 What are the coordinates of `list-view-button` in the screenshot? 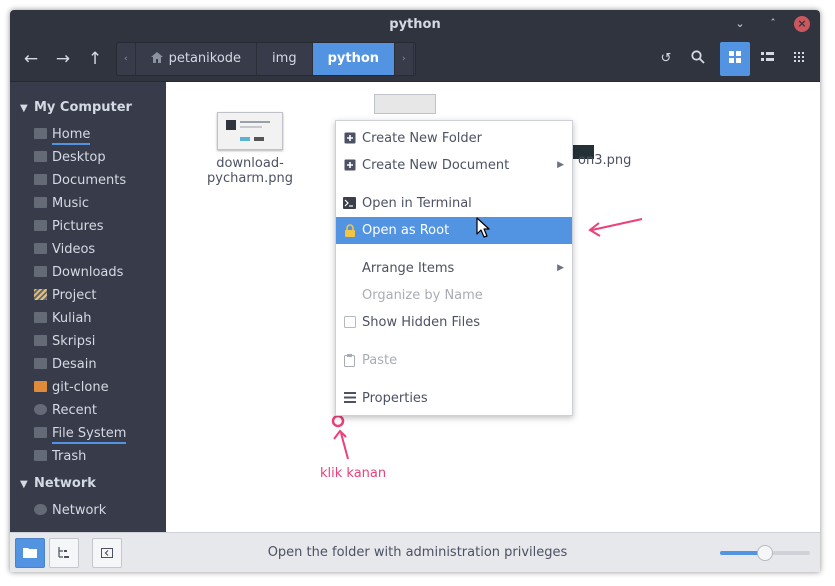 It's located at (767, 59).